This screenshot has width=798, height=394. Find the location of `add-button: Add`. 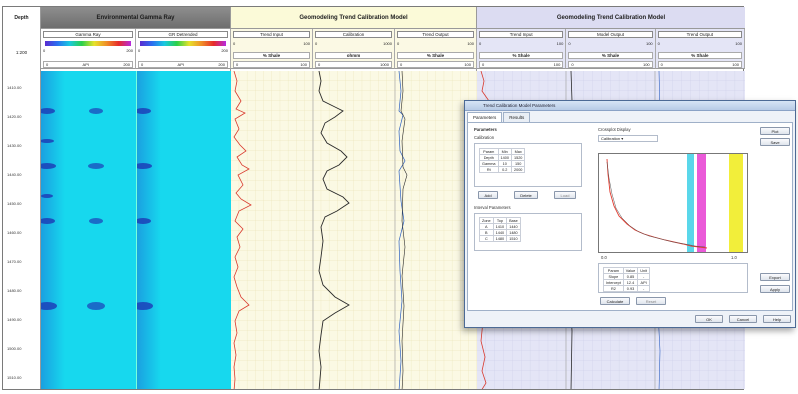

add-button: Add is located at coordinates (488, 195).